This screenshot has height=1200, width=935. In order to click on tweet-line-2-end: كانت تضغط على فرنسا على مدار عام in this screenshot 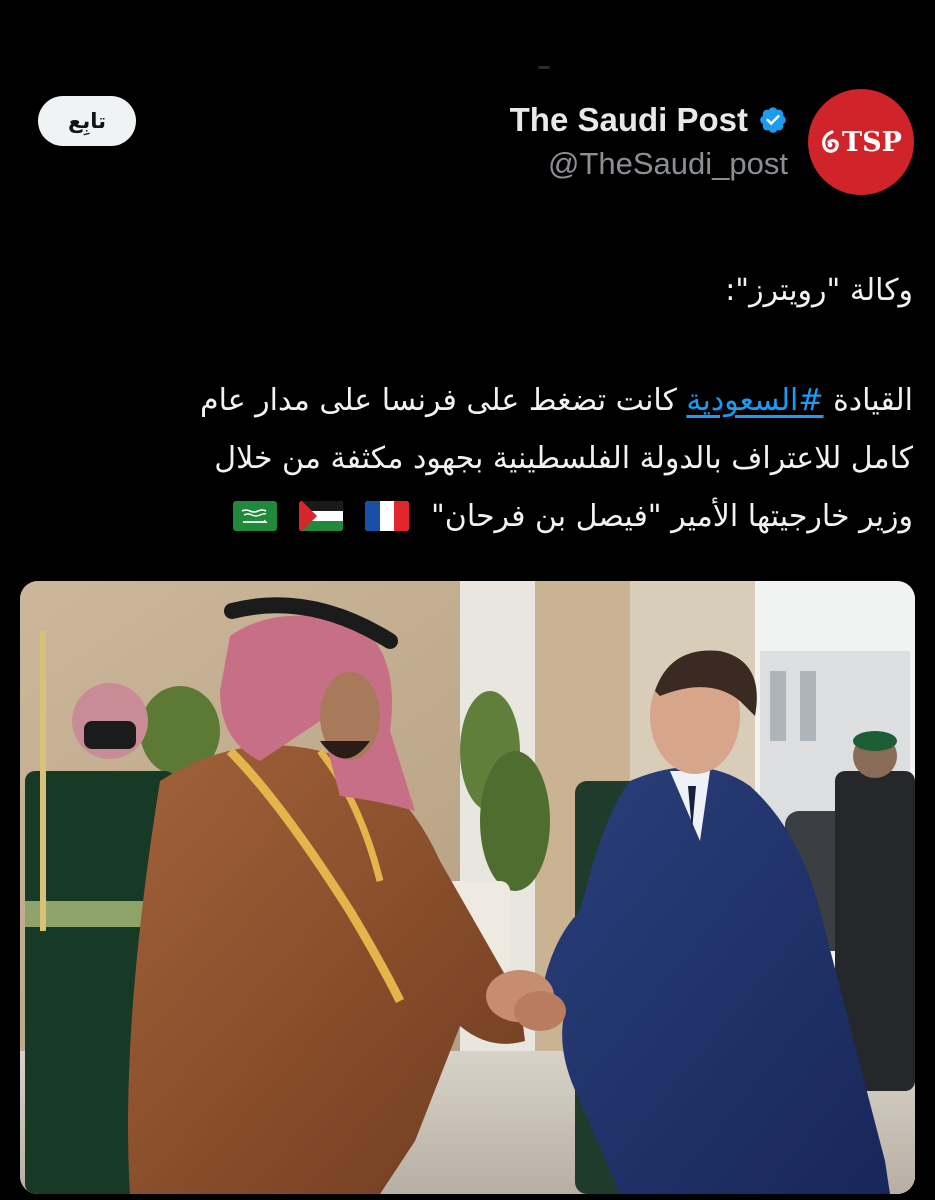, I will do `click(443, 400)`.